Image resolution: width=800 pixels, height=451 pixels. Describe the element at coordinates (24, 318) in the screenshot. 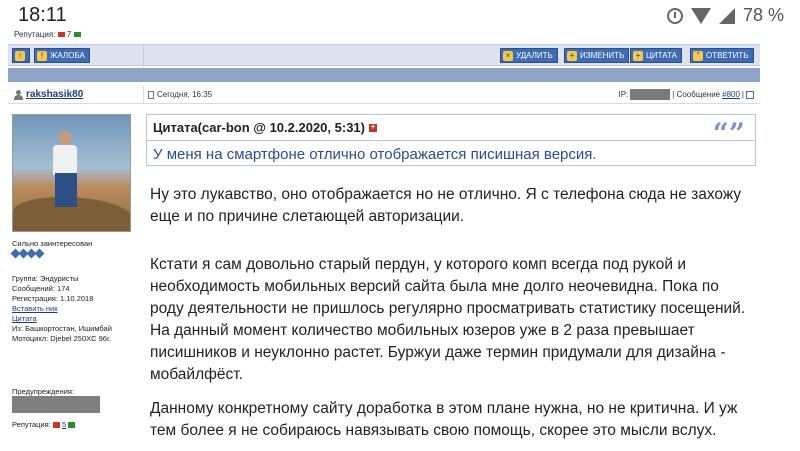

I see `quote-link: Цитата` at that location.